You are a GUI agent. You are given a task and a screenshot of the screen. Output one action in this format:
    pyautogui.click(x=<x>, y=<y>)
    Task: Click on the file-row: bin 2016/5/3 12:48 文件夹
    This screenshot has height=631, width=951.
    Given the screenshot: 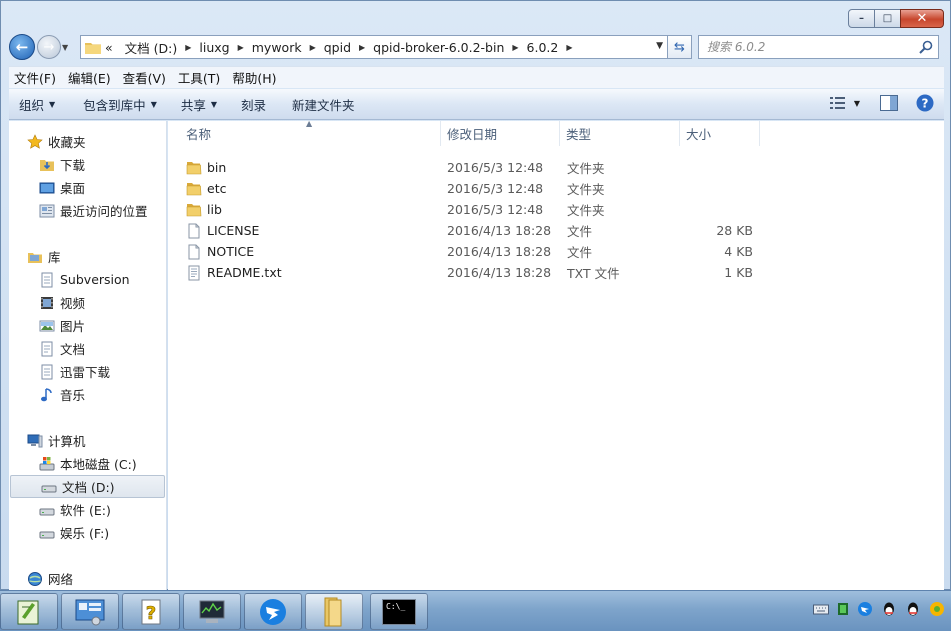 What is the action you would take?
    pyautogui.click(x=556, y=167)
    